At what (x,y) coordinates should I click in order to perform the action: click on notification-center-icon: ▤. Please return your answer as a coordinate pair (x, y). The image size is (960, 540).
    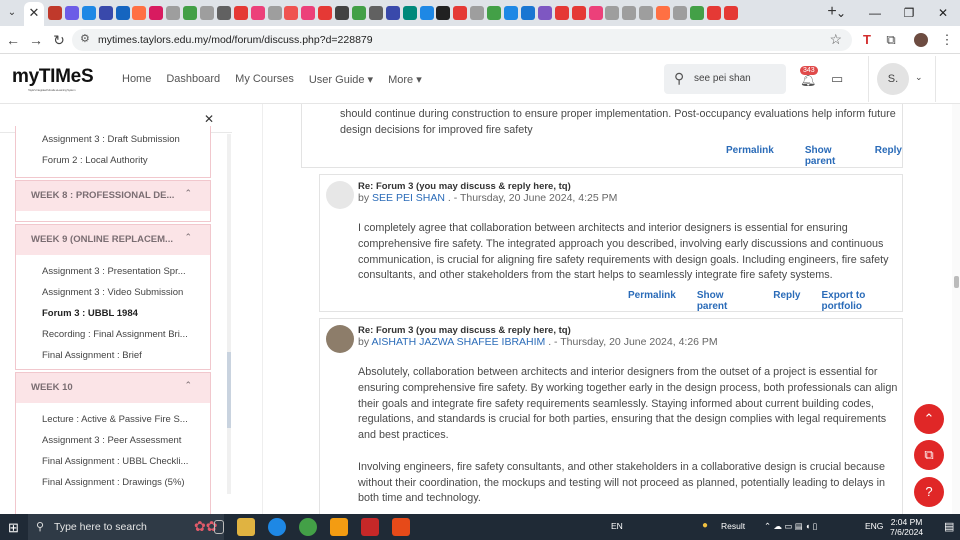
    Looking at the image, I should click on (949, 526).